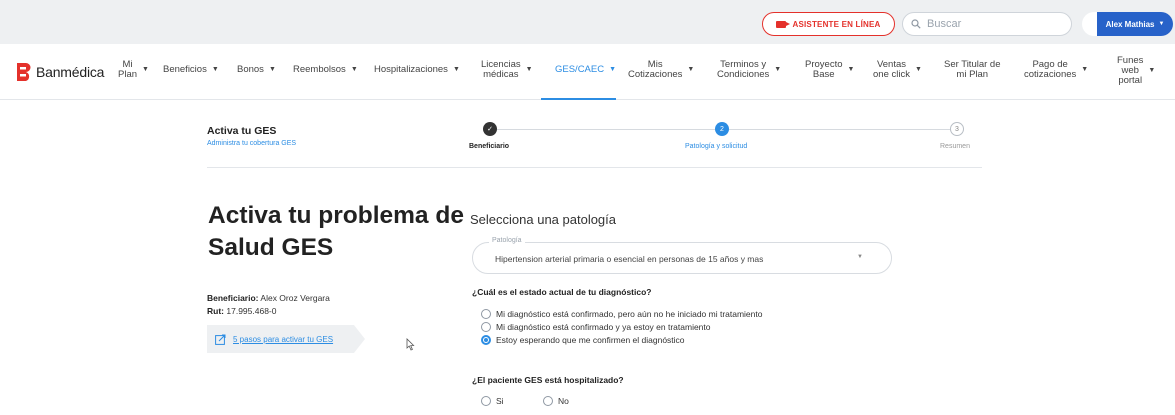 The image size is (1175, 415). Describe the element at coordinates (133, 70) in the screenshot. I see `nav-mi-plan: Mi Plan ▼` at that location.